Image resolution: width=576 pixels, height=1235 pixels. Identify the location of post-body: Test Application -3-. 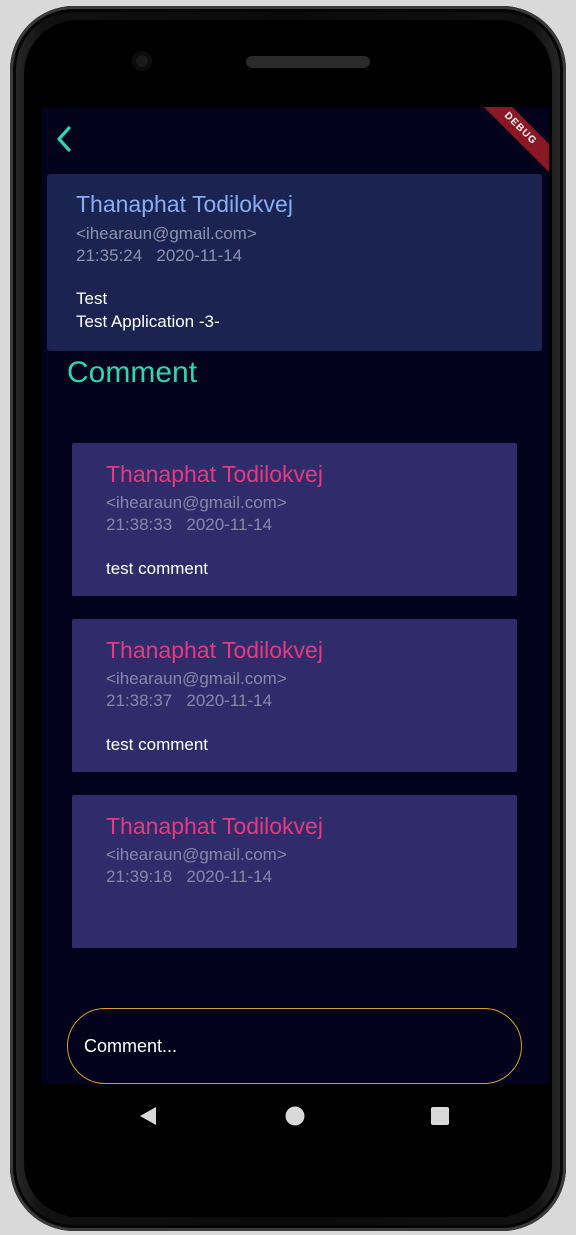
(148, 321).